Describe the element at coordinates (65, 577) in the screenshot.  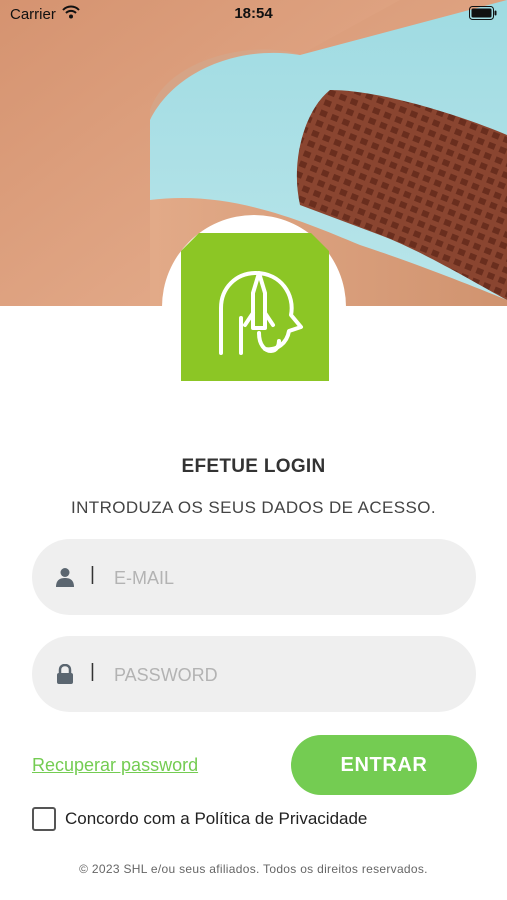
I see `user-icon` at that location.